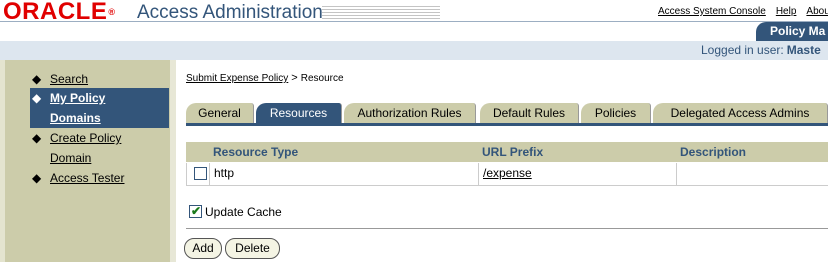 This screenshot has height=262, width=828. I want to click on delete-button: Delete, so click(252, 248).